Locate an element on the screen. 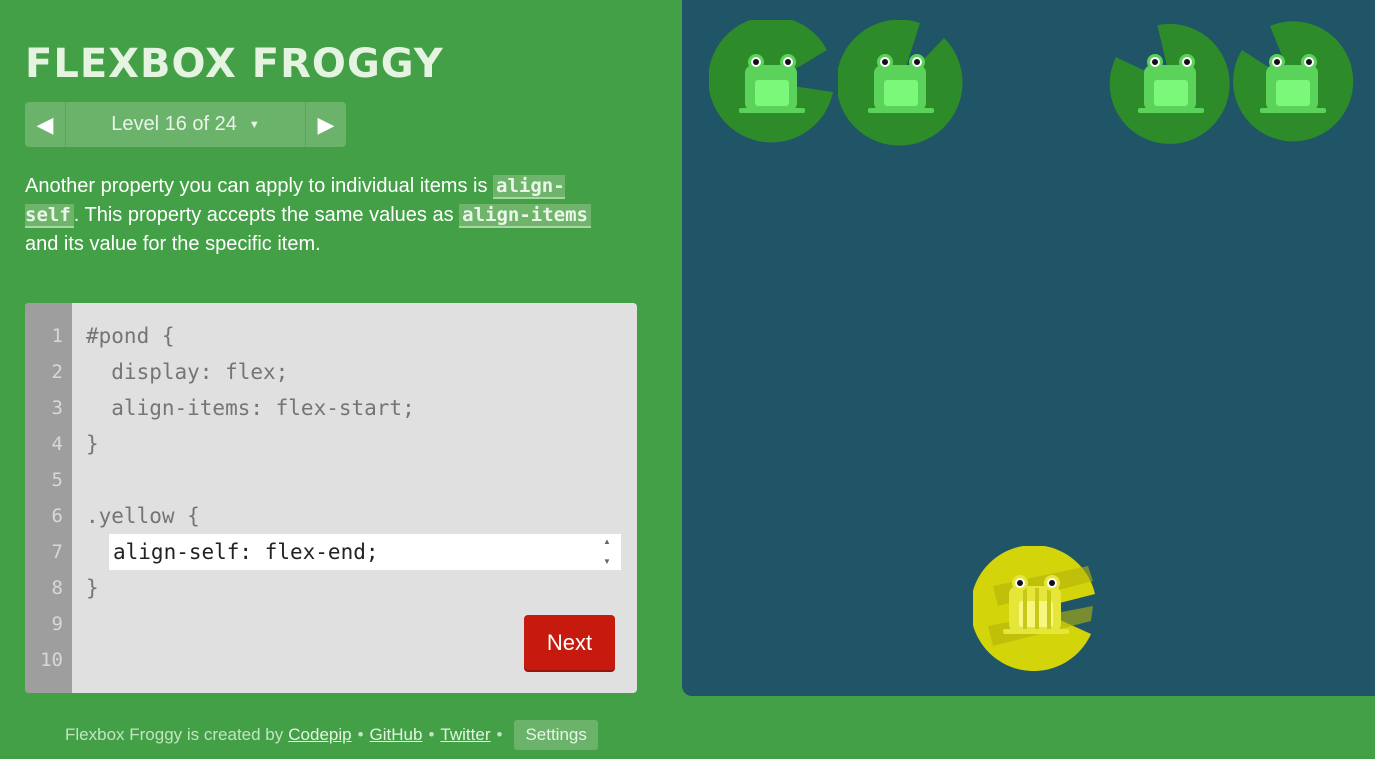  instructions-text-3: and its value for the specific item. is located at coordinates (173, 244).